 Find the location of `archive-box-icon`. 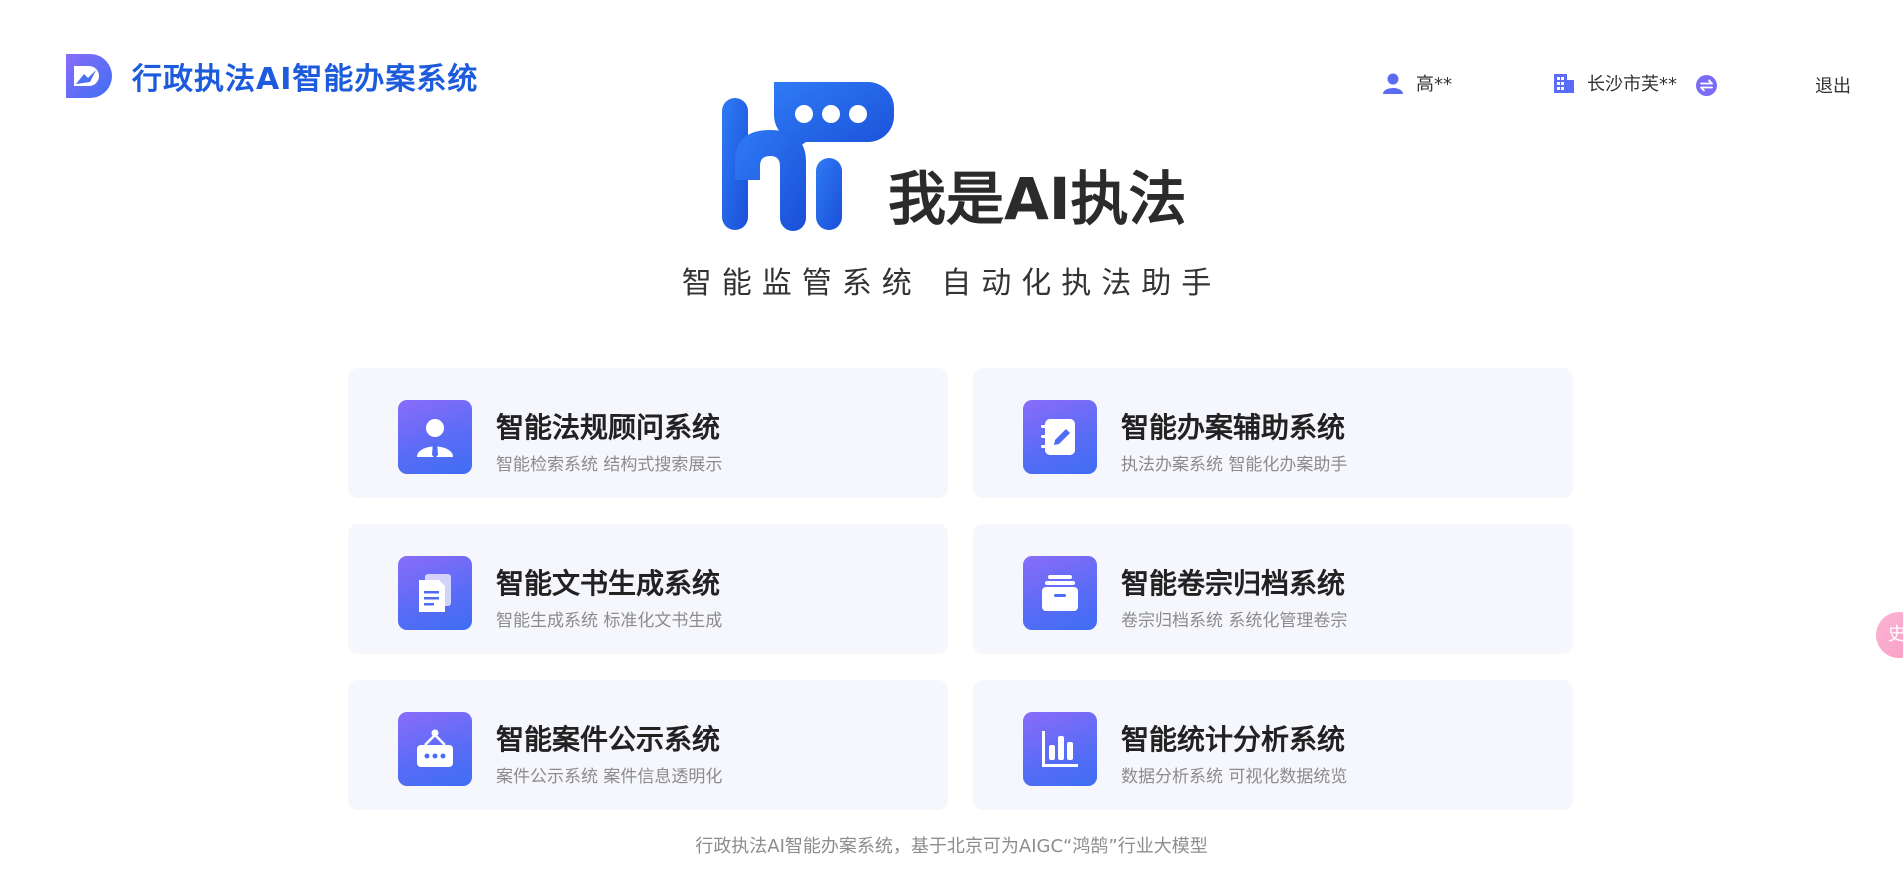

archive-box-icon is located at coordinates (1060, 593).